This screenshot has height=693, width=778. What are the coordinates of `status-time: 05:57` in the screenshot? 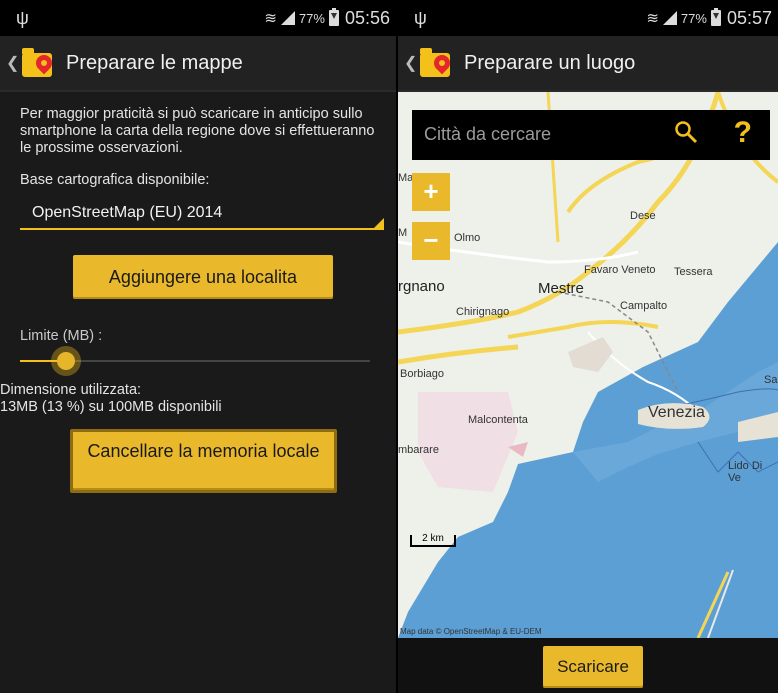 It's located at (749, 17).